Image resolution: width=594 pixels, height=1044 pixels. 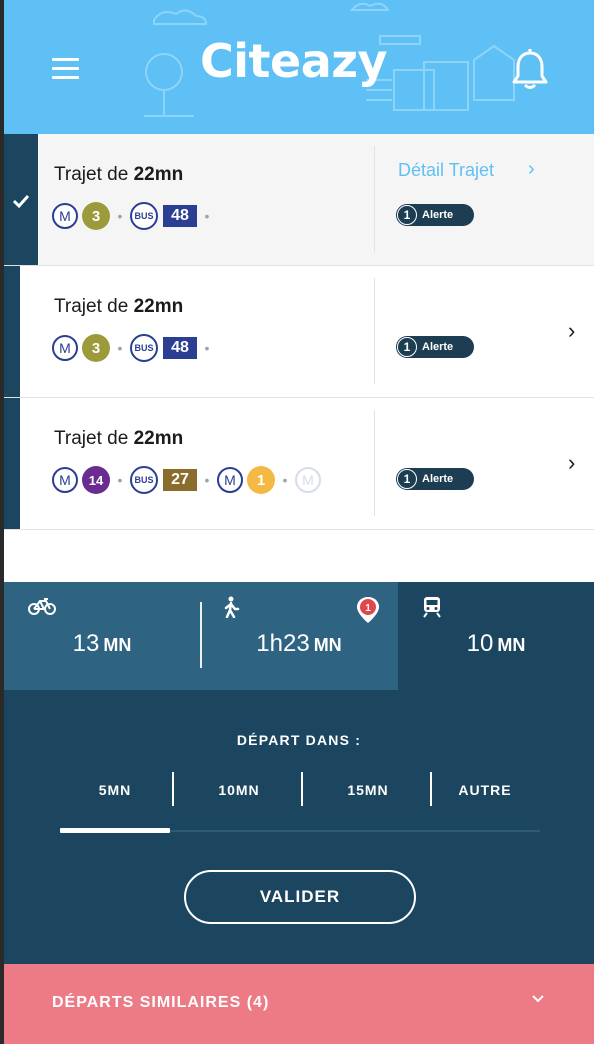 I want to click on metro-icon-faded: M, so click(x=308, y=480).